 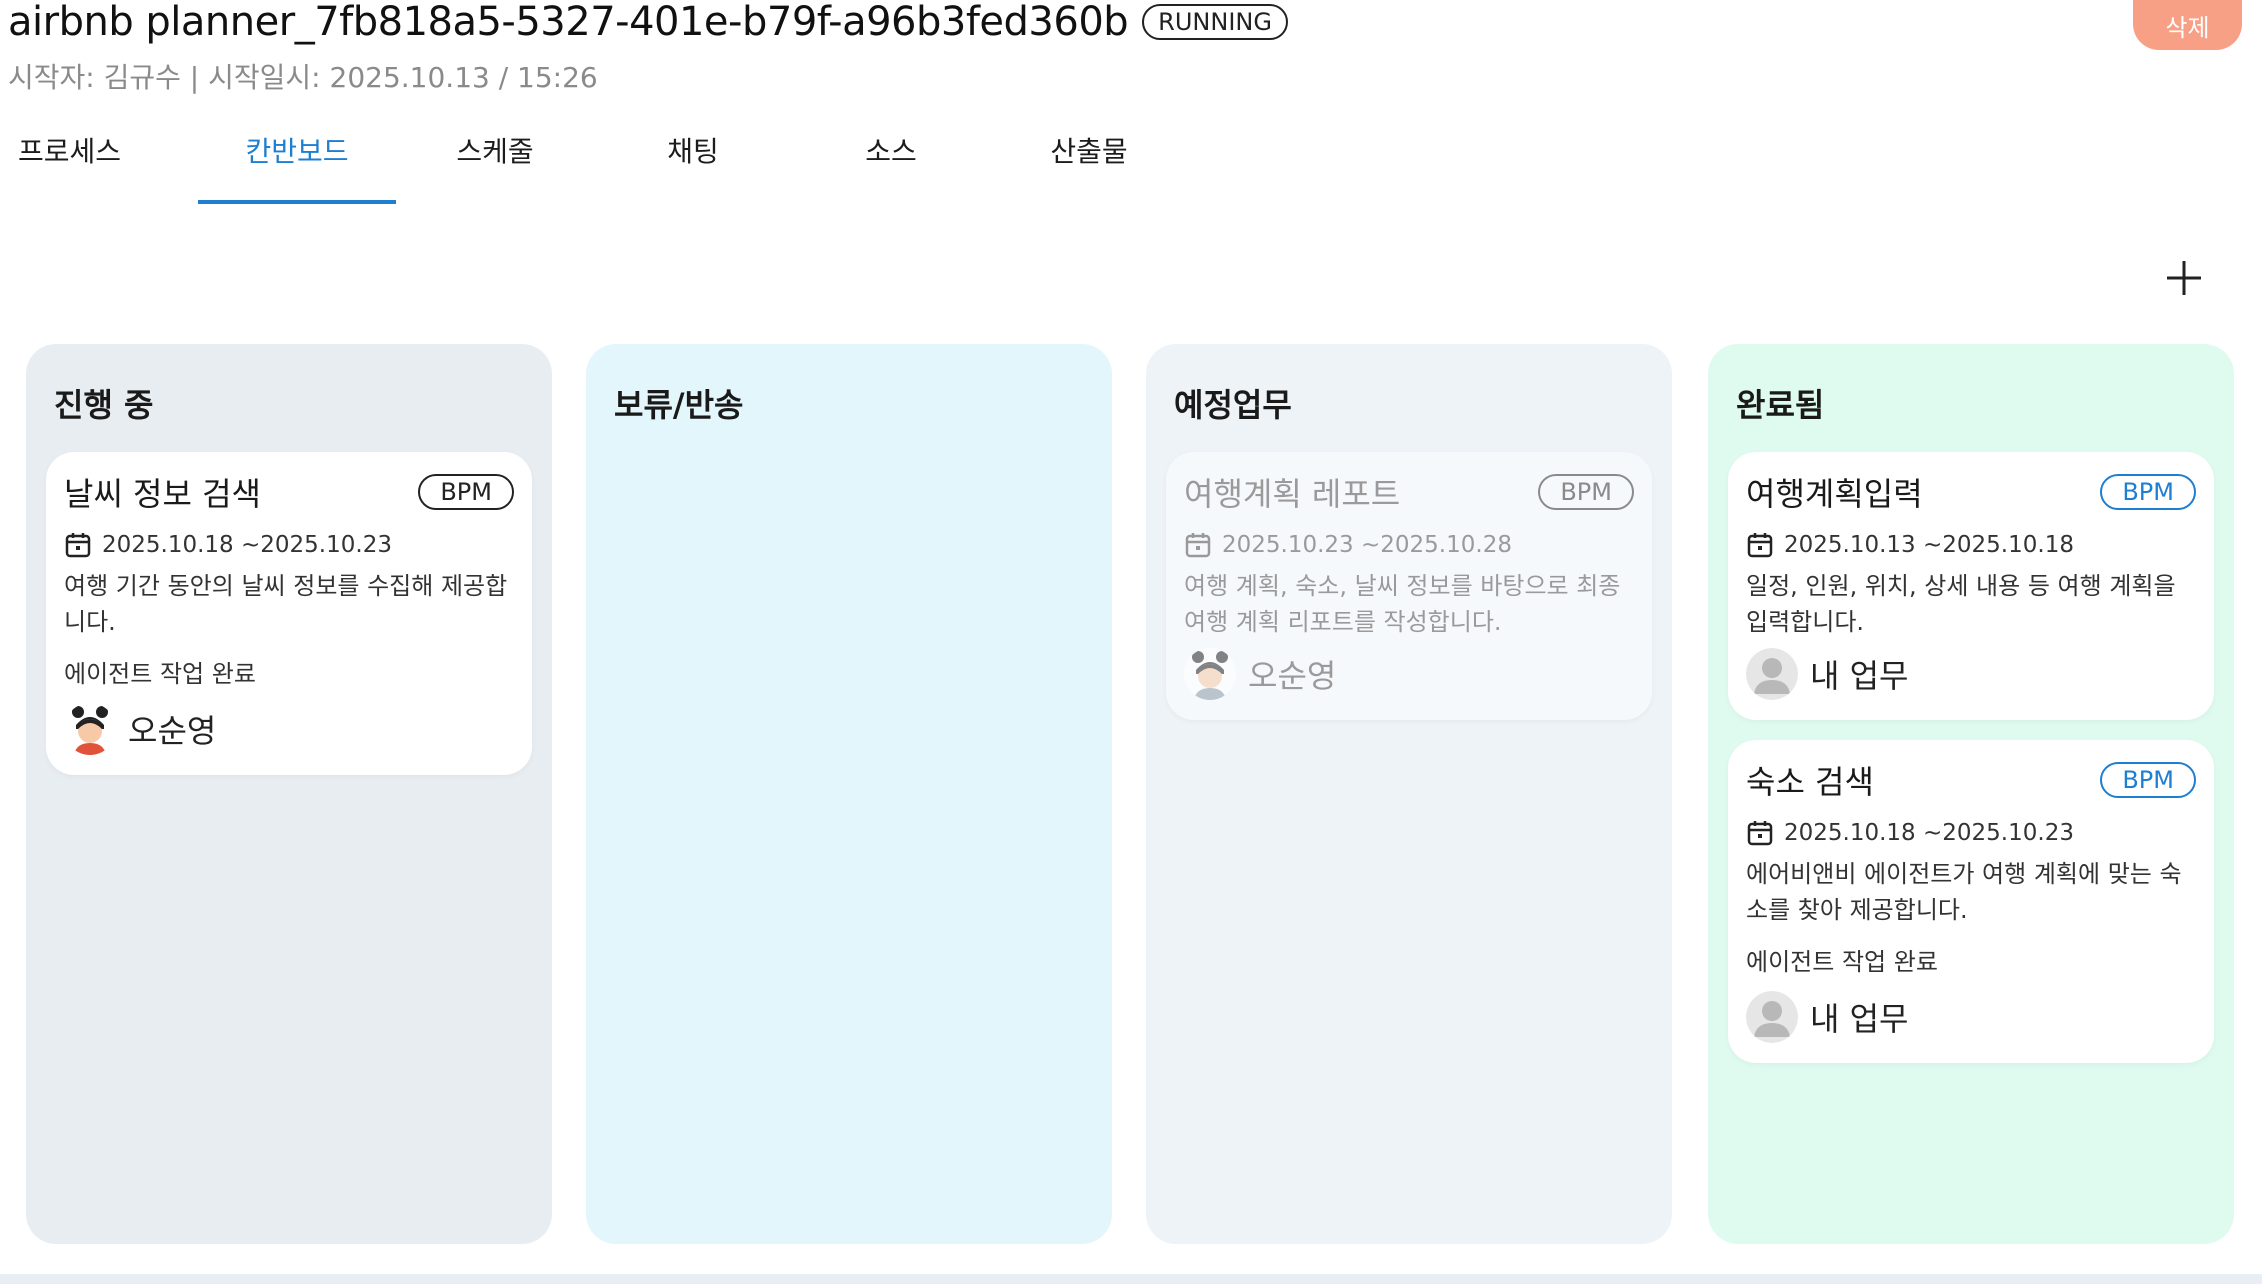 I want to click on column-title: 예정업무, so click(x=1233, y=405).